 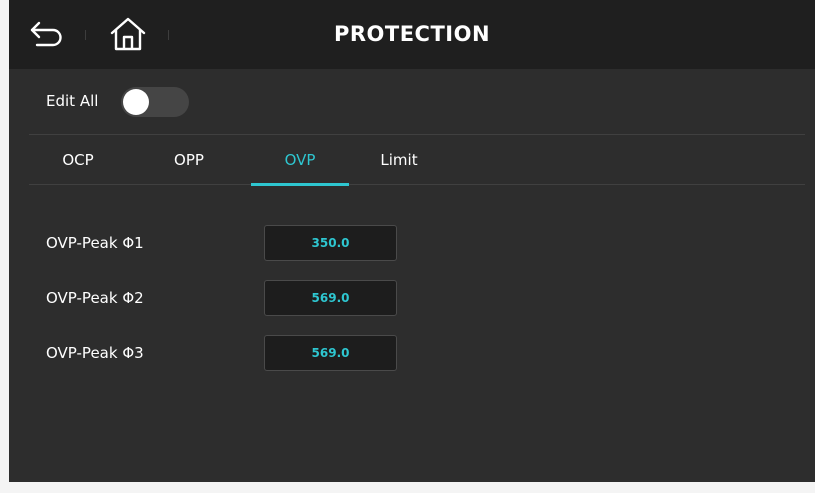 I want to click on param-label: OVP-Peak Φ2, so click(x=95, y=298).